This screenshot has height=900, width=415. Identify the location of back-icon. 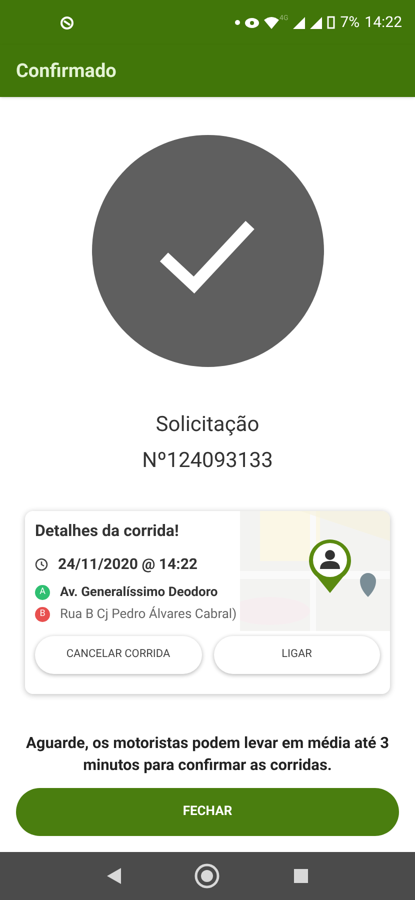
(113, 876).